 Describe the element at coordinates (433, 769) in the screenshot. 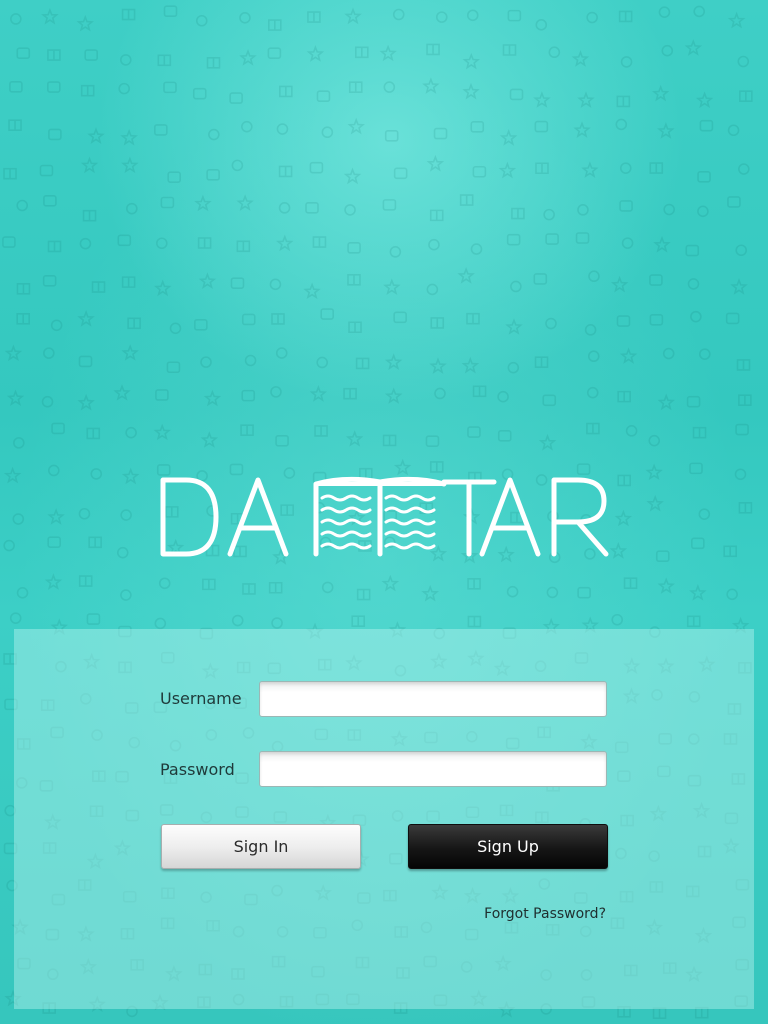

I see `password-input` at that location.